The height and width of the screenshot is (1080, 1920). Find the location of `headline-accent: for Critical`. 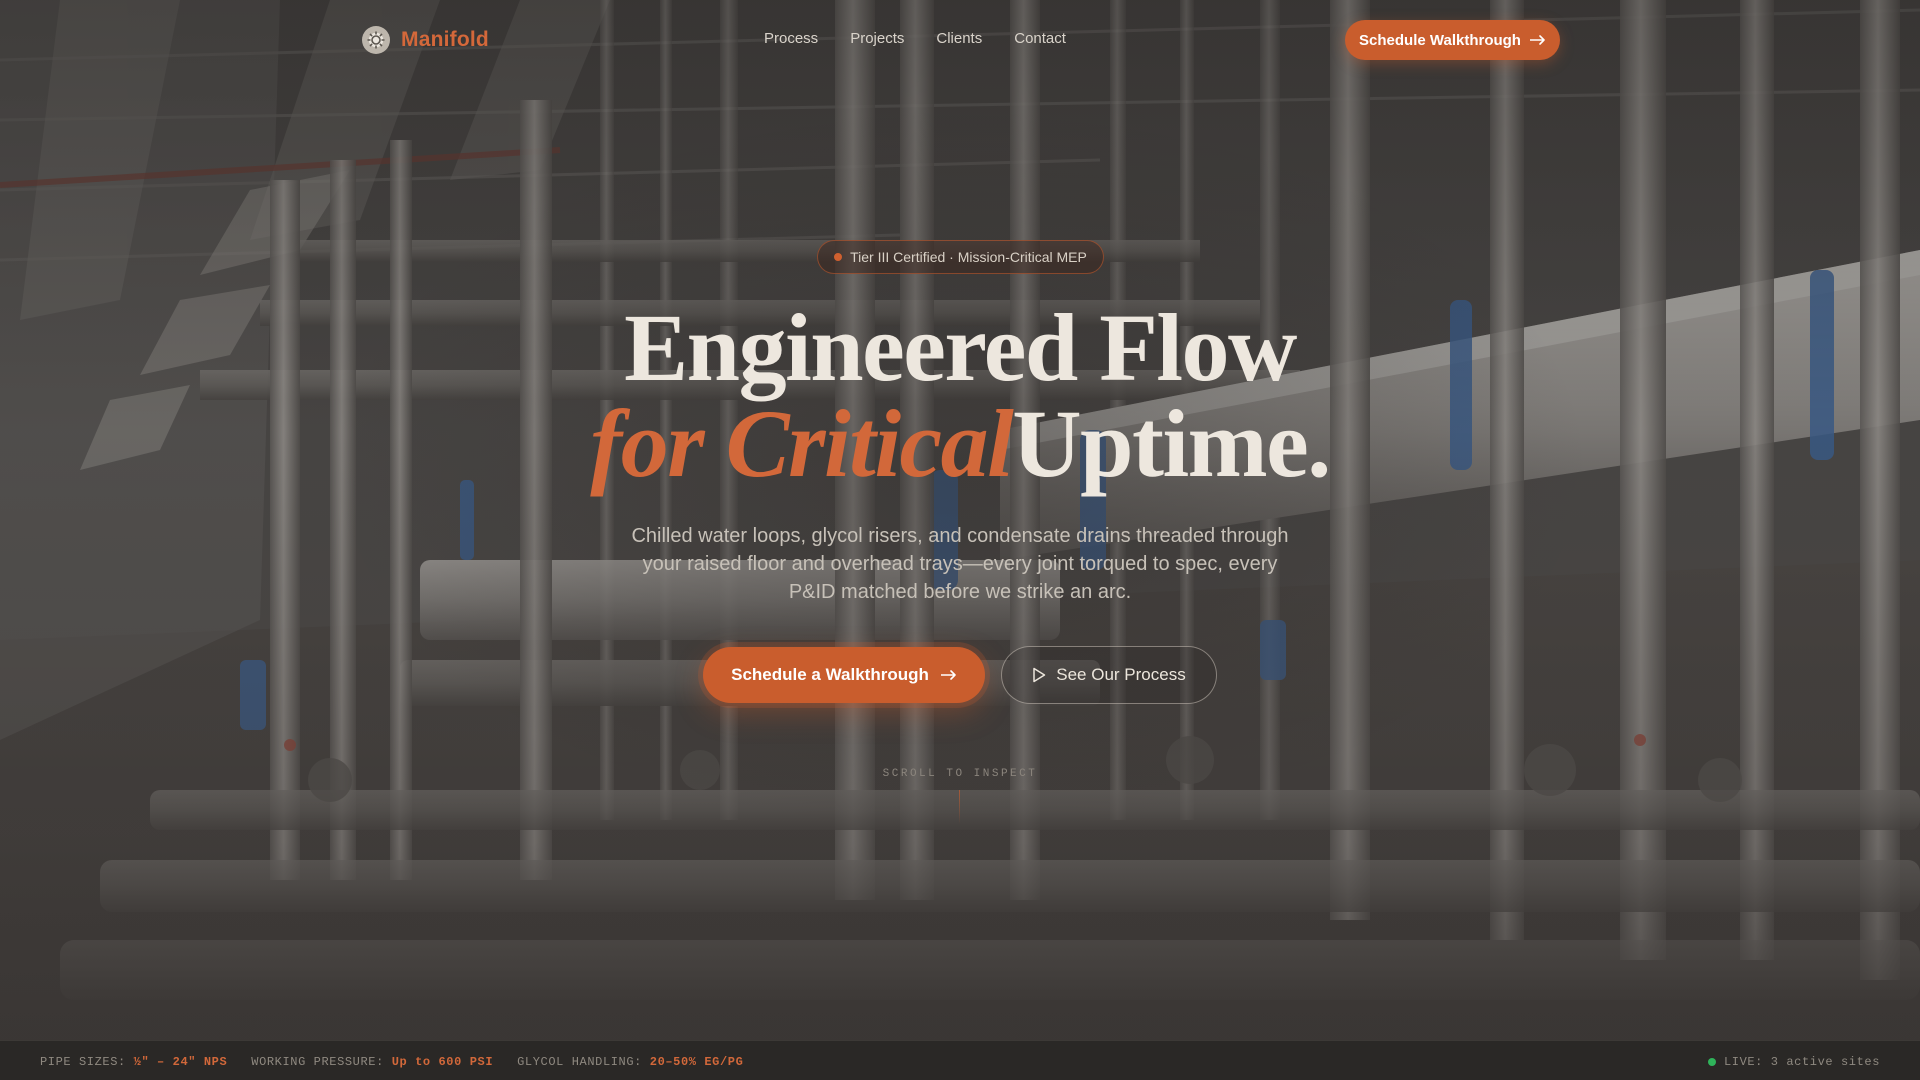

headline-accent: for Critical is located at coordinates (802, 443).